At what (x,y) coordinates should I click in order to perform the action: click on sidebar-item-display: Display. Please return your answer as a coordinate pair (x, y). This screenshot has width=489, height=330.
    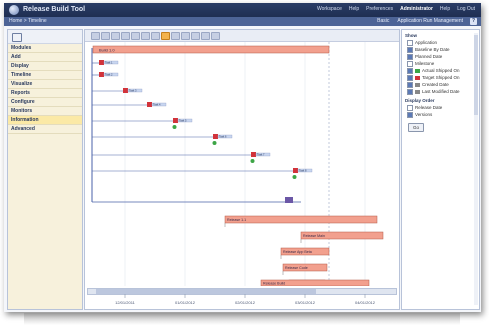
    Looking at the image, I should click on (45, 66).